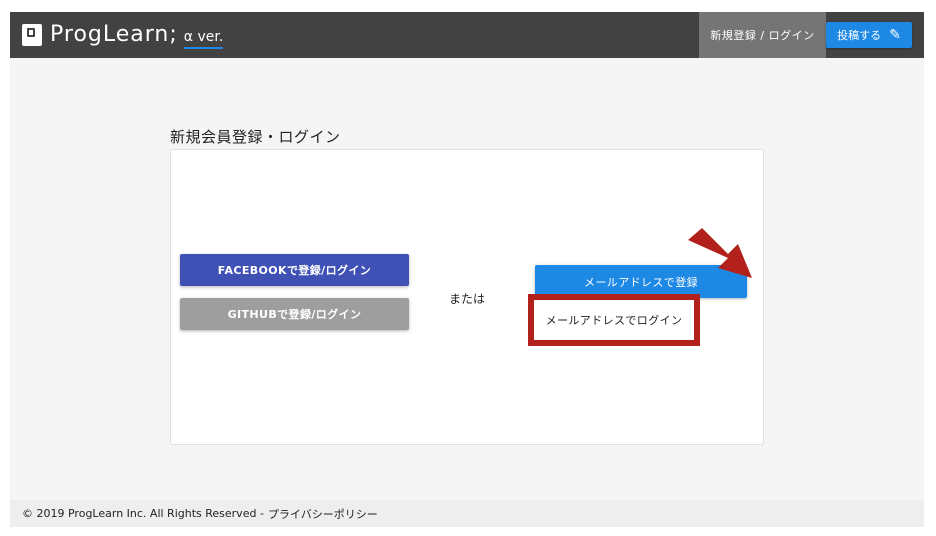 This screenshot has height=536, width=936. I want to click on logo-version: α ver., so click(203, 38).